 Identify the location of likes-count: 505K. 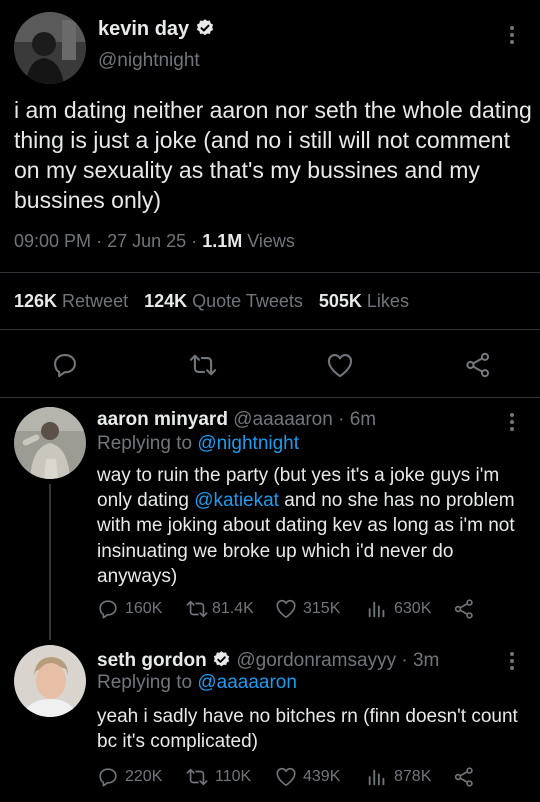
(340, 301).